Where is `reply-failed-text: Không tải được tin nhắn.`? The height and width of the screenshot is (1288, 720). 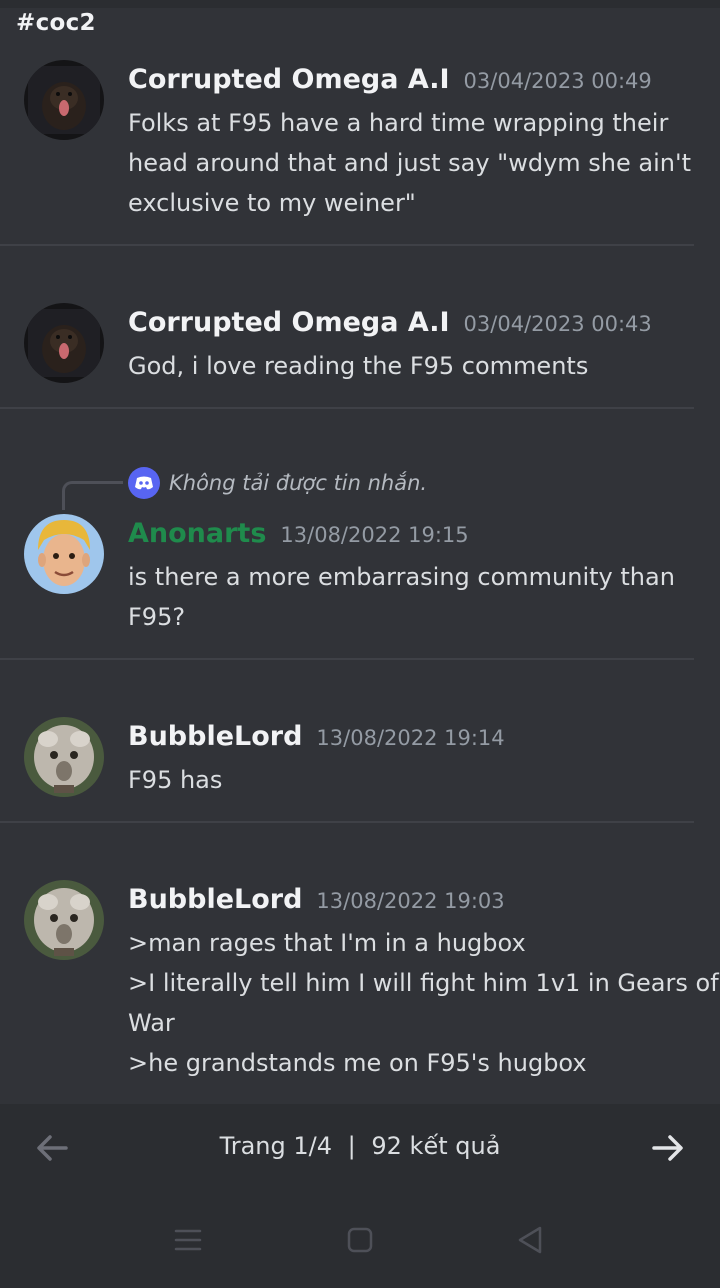 reply-failed-text: Không tải được tin nhắn. is located at coordinates (298, 483).